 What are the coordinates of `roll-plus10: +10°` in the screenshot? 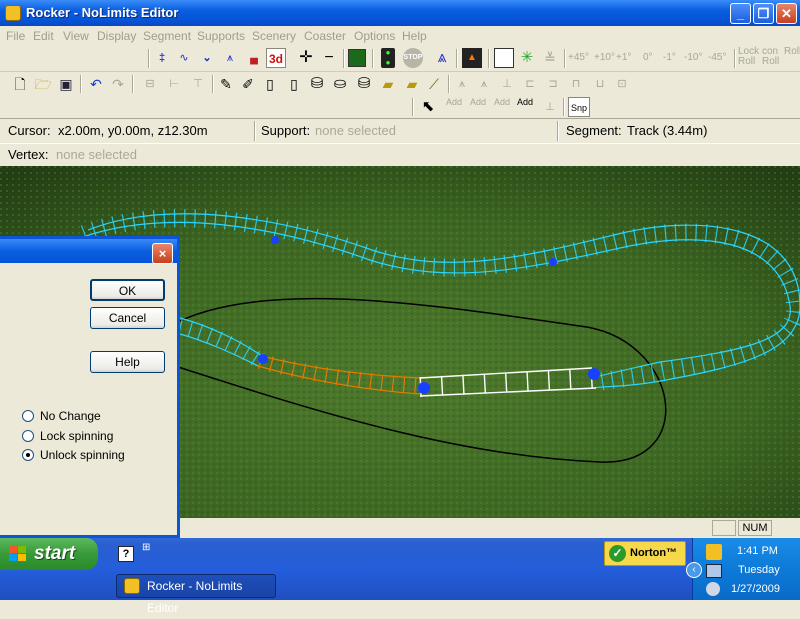 It's located at (604, 57).